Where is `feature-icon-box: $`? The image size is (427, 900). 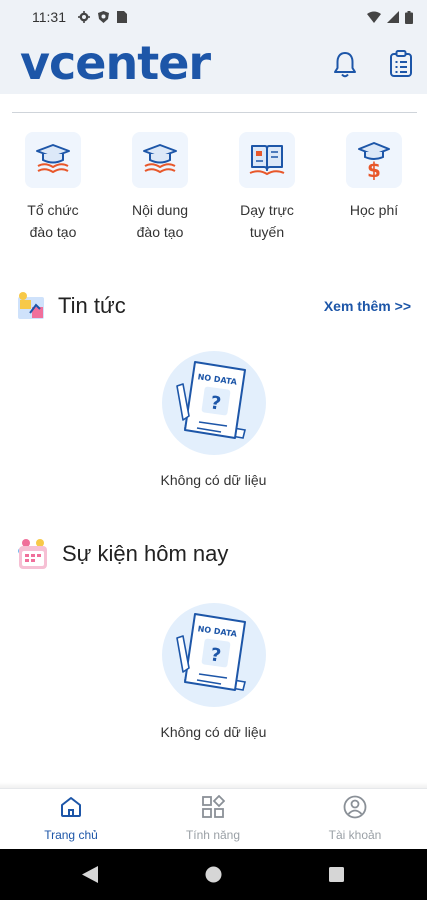
feature-icon-box: $ is located at coordinates (374, 160).